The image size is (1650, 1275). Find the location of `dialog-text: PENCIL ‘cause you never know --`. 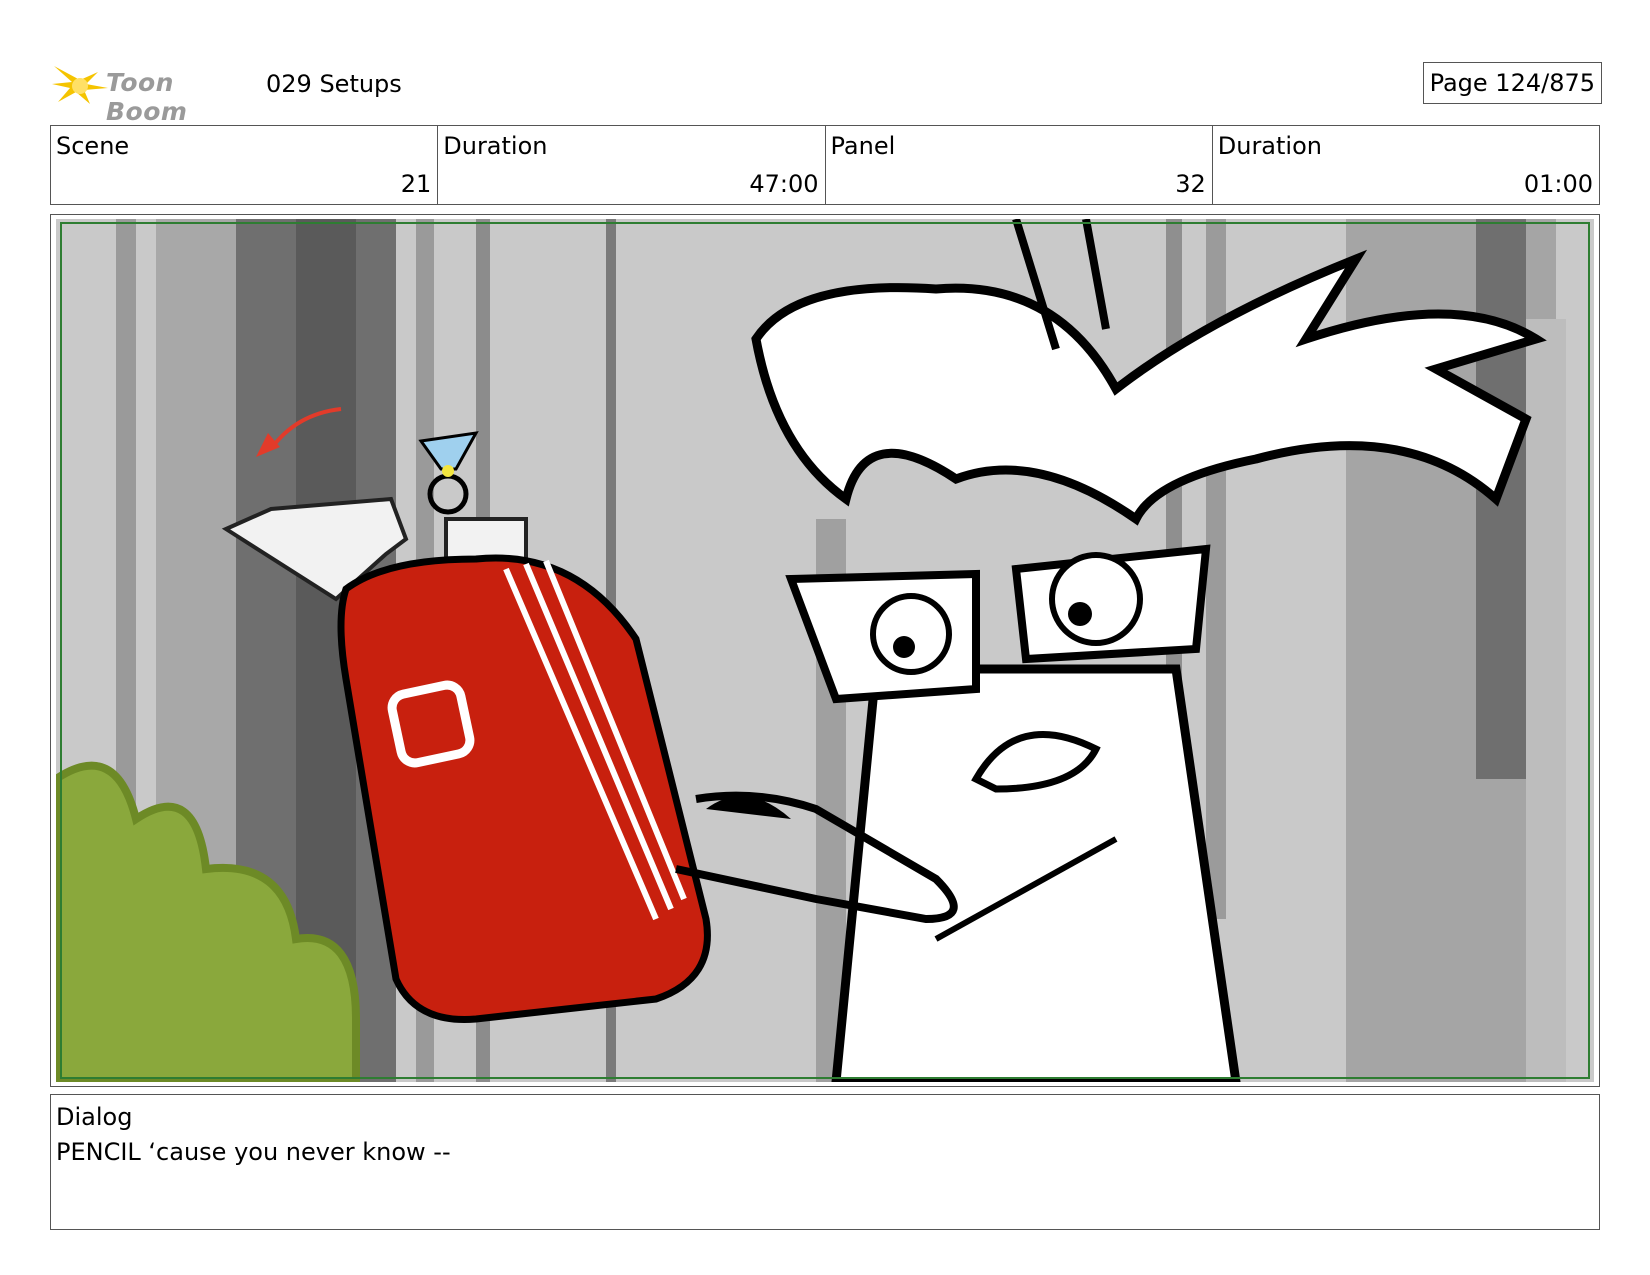

dialog-text: PENCIL ‘cause you never know -- is located at coordinates (253, 1152).